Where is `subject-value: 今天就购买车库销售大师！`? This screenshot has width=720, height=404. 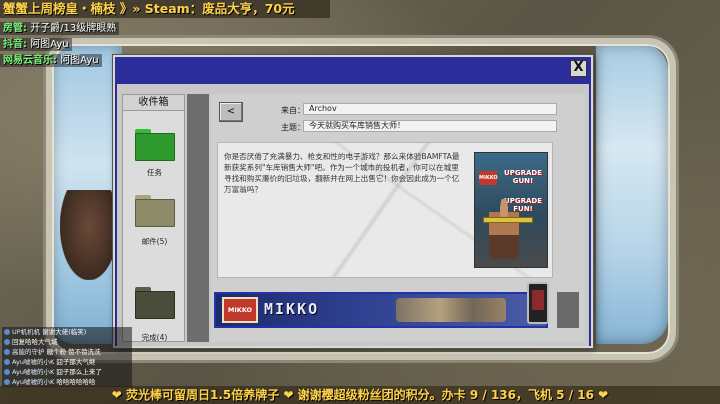
subject-value: 今天就购买车库销售大师！ is located at coordinates (430, 126).